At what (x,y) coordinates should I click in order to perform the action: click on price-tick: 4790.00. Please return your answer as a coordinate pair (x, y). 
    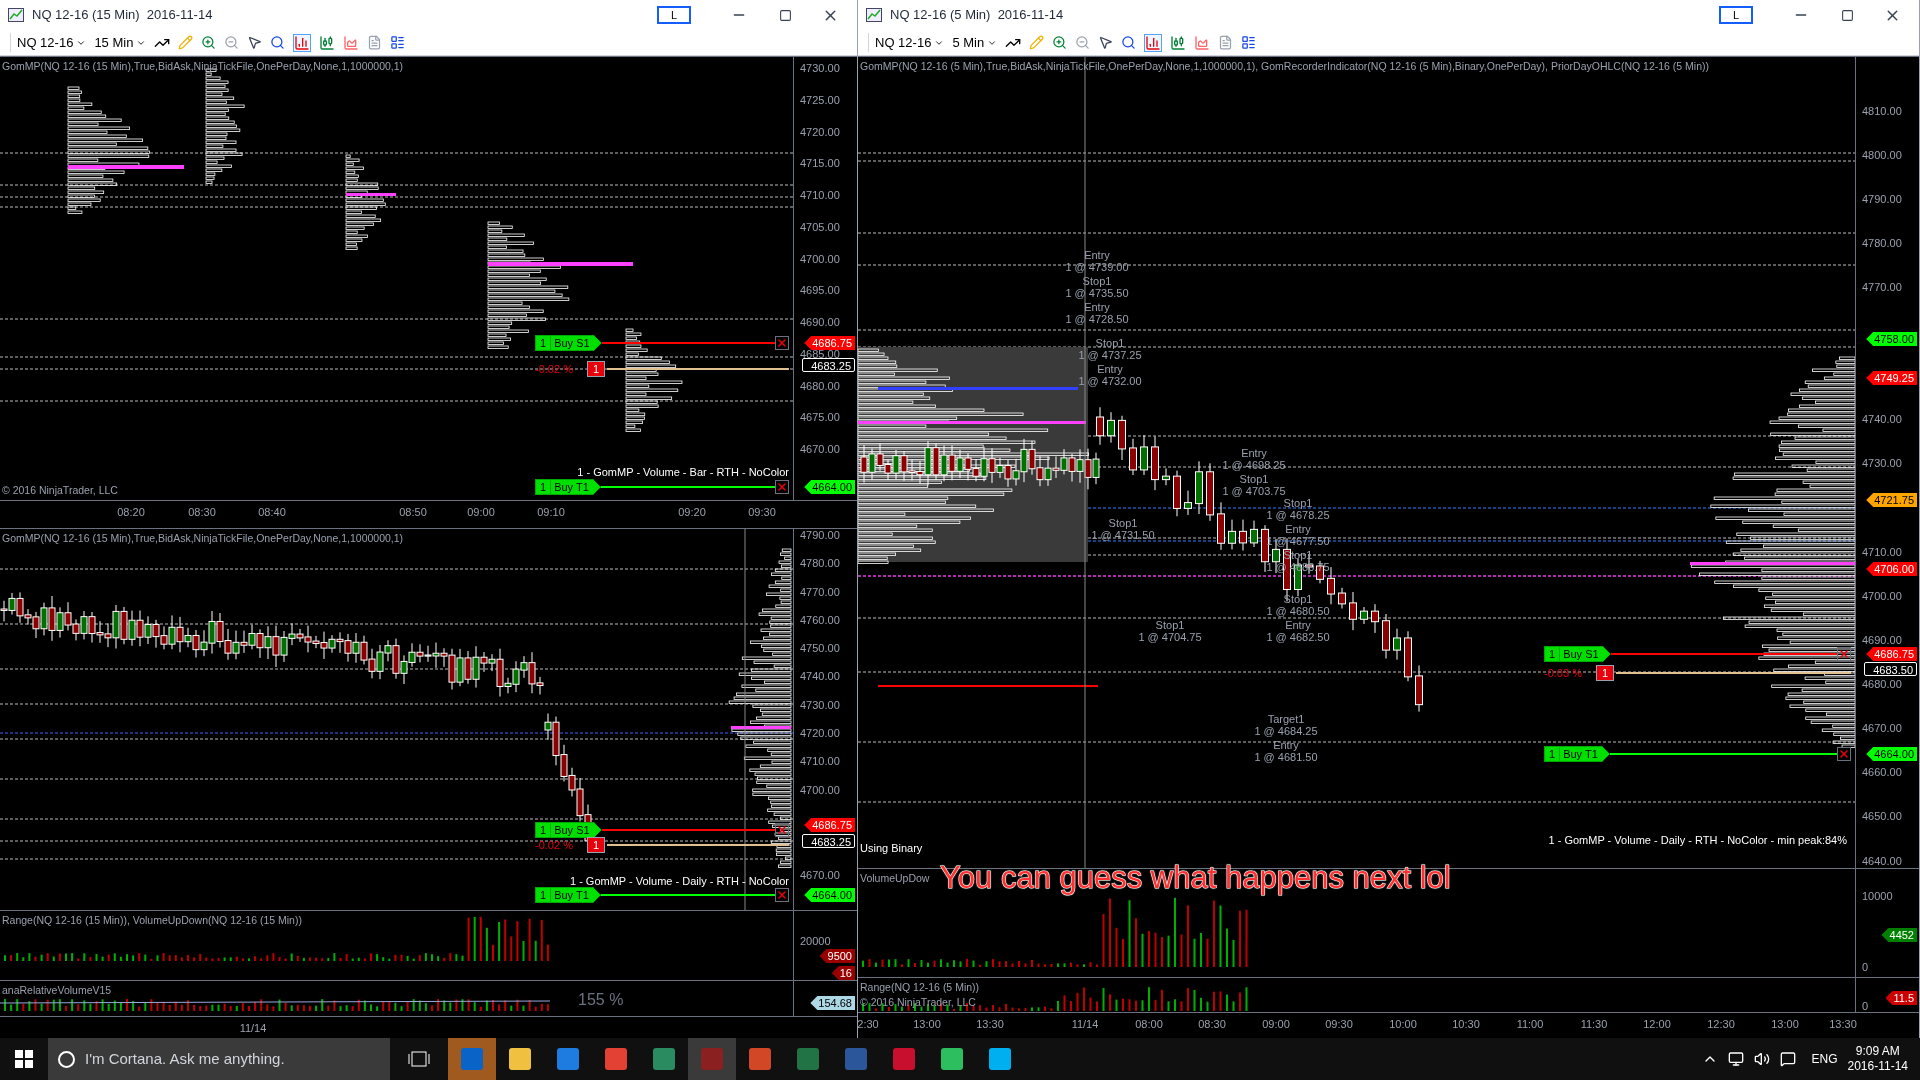
    Looking at the image, I should click on (1882, 199).